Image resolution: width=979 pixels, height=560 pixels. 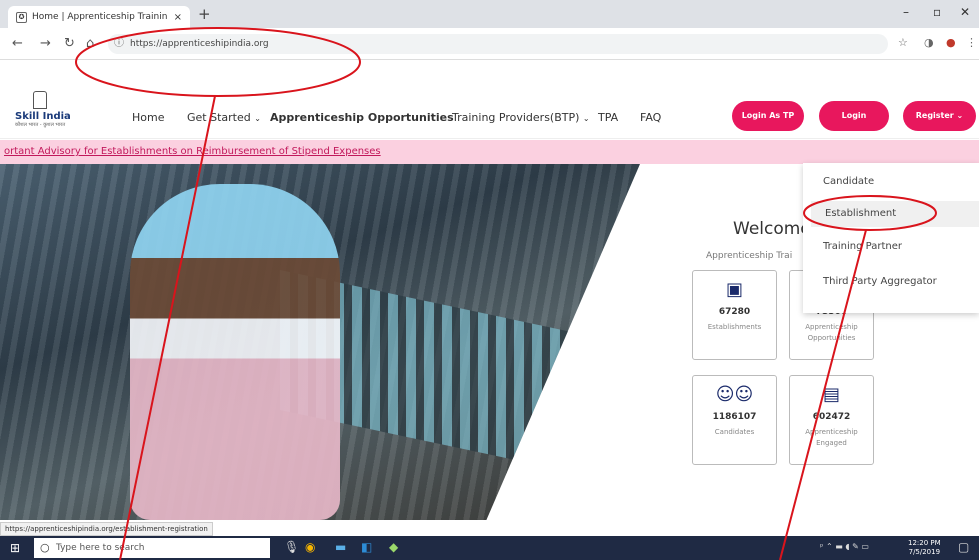 I want to click on back-icon: ←, so click(x=17, y=43).